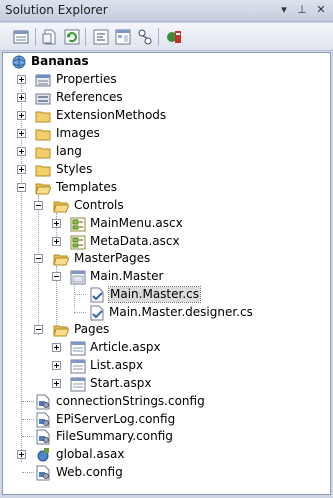  Describe the element at coordinates (123, 37) in the screenshot. I see `view-designer-icon` at that location.